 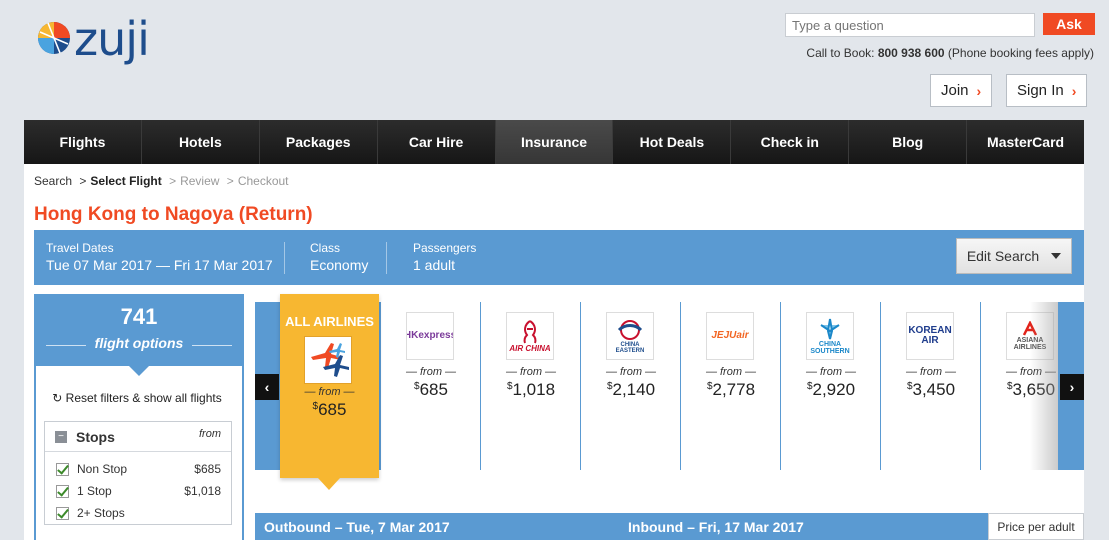 I want to click on logo-text: JEJUair, so click(x=730, y=335).